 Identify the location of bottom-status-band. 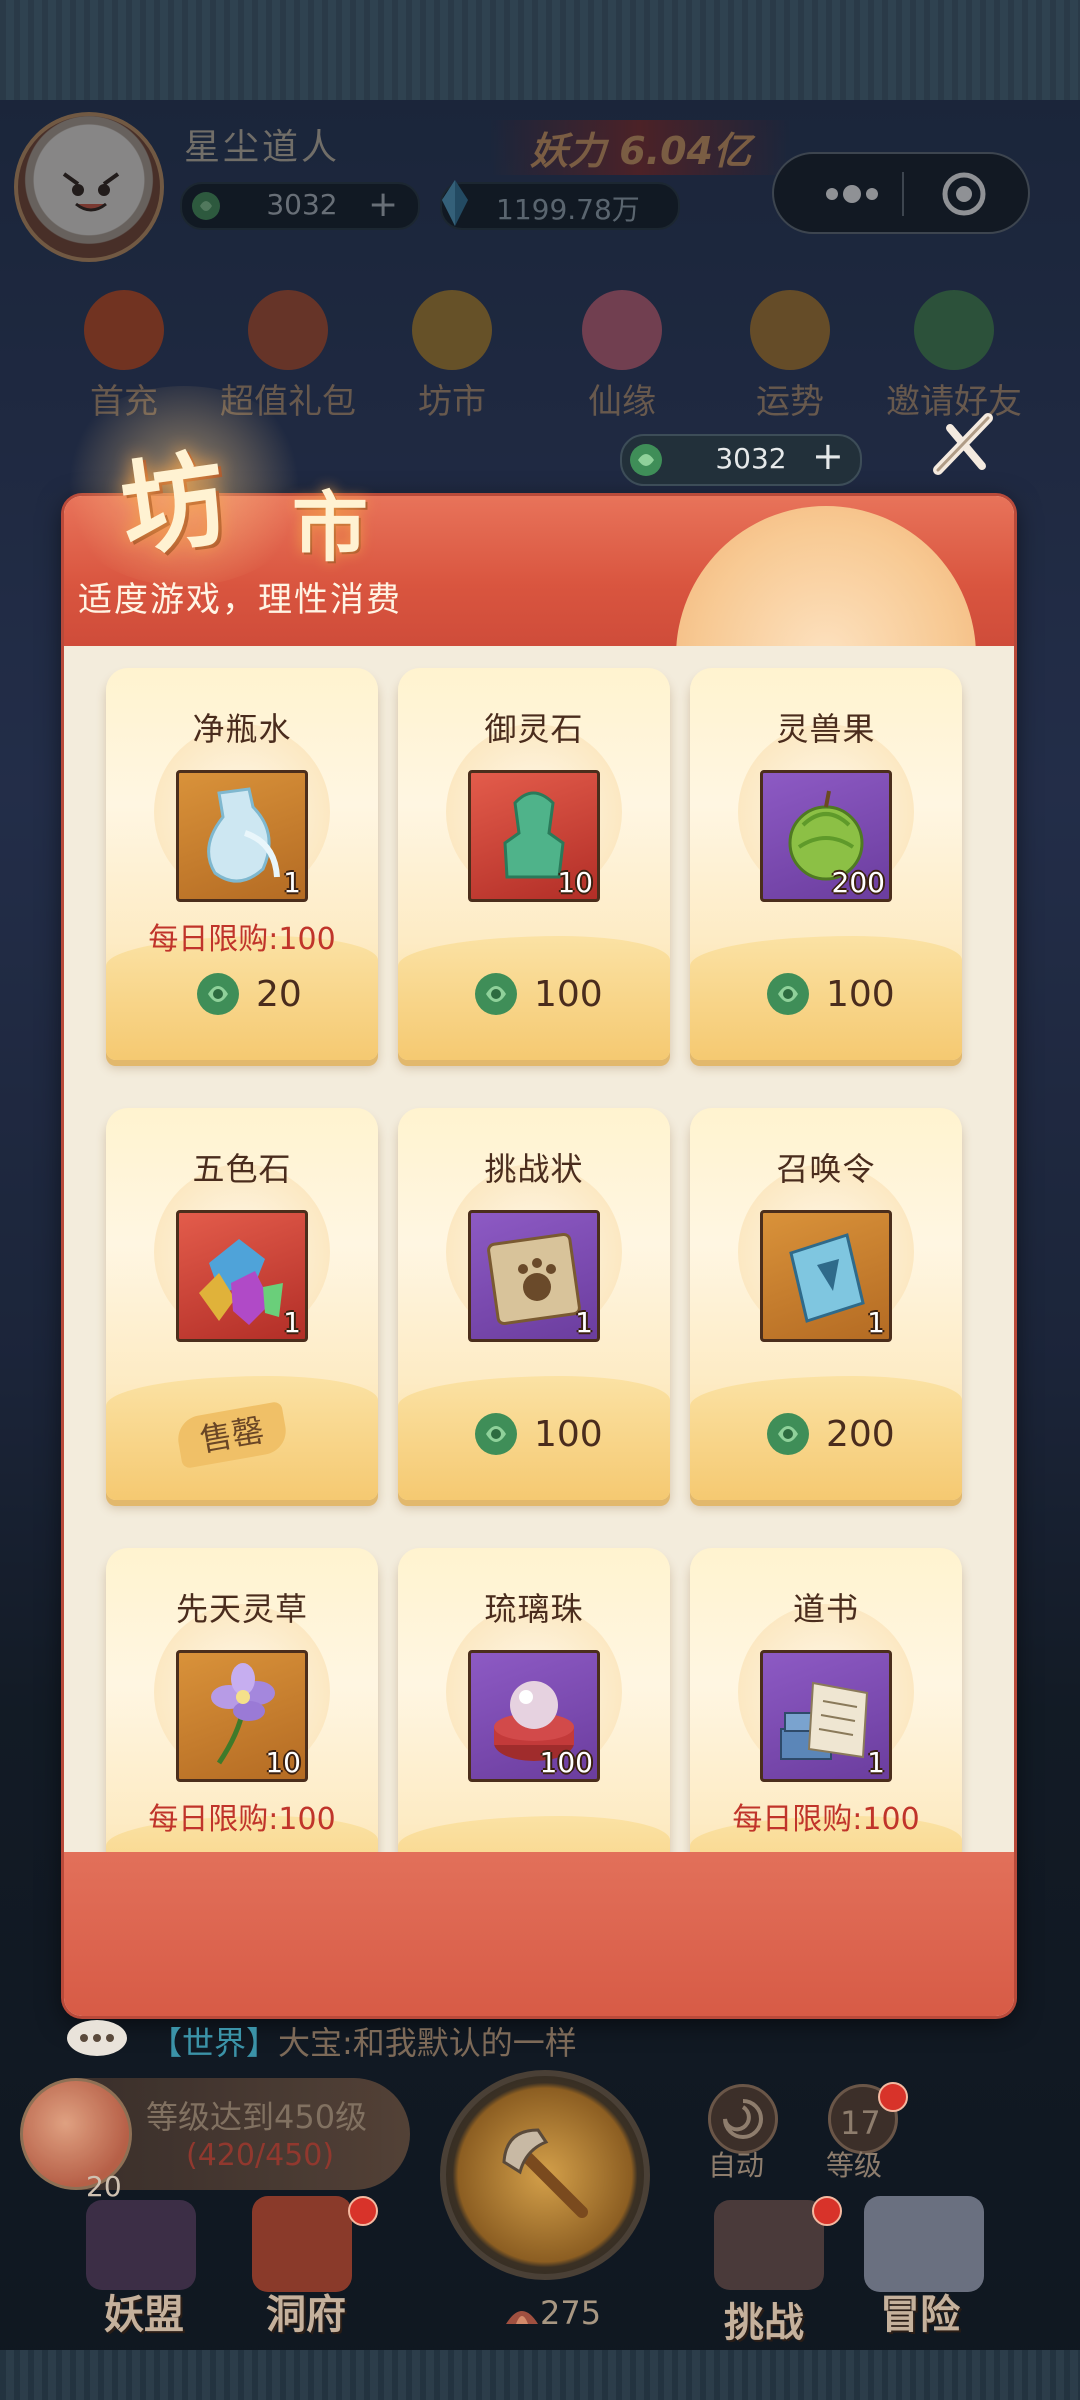
(540, 2375).